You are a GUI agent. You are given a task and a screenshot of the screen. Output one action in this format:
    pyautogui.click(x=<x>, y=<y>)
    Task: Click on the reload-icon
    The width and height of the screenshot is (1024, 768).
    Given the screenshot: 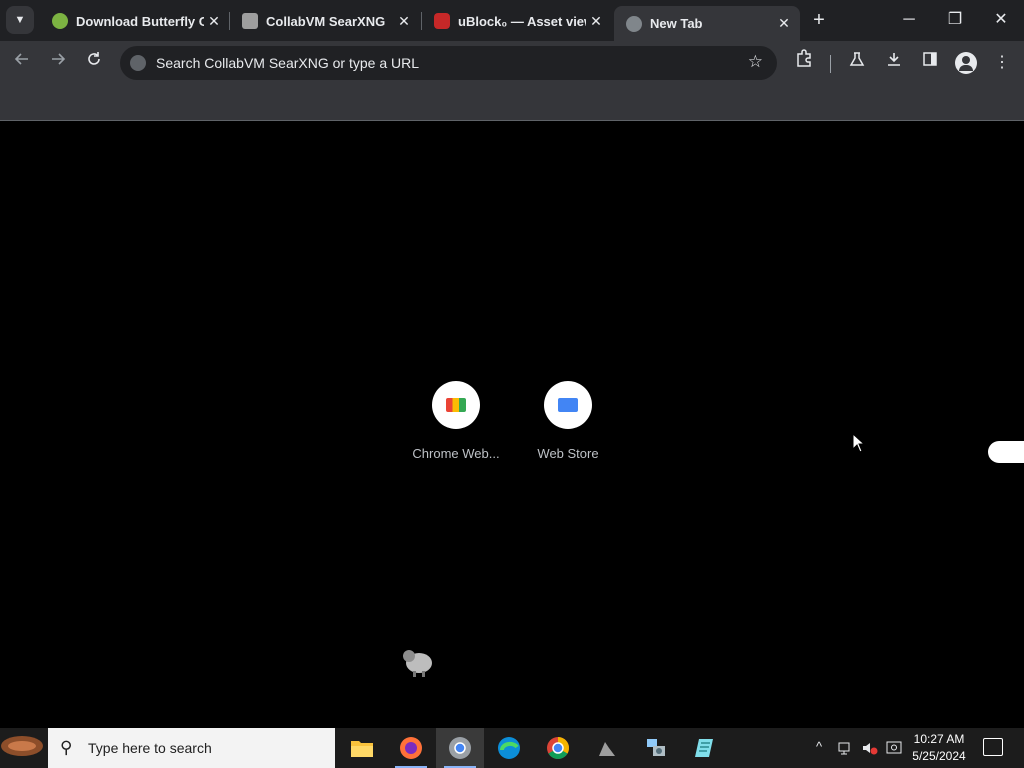 What is the action you would take?
    pyautogui.click(x=94, y=58)
    